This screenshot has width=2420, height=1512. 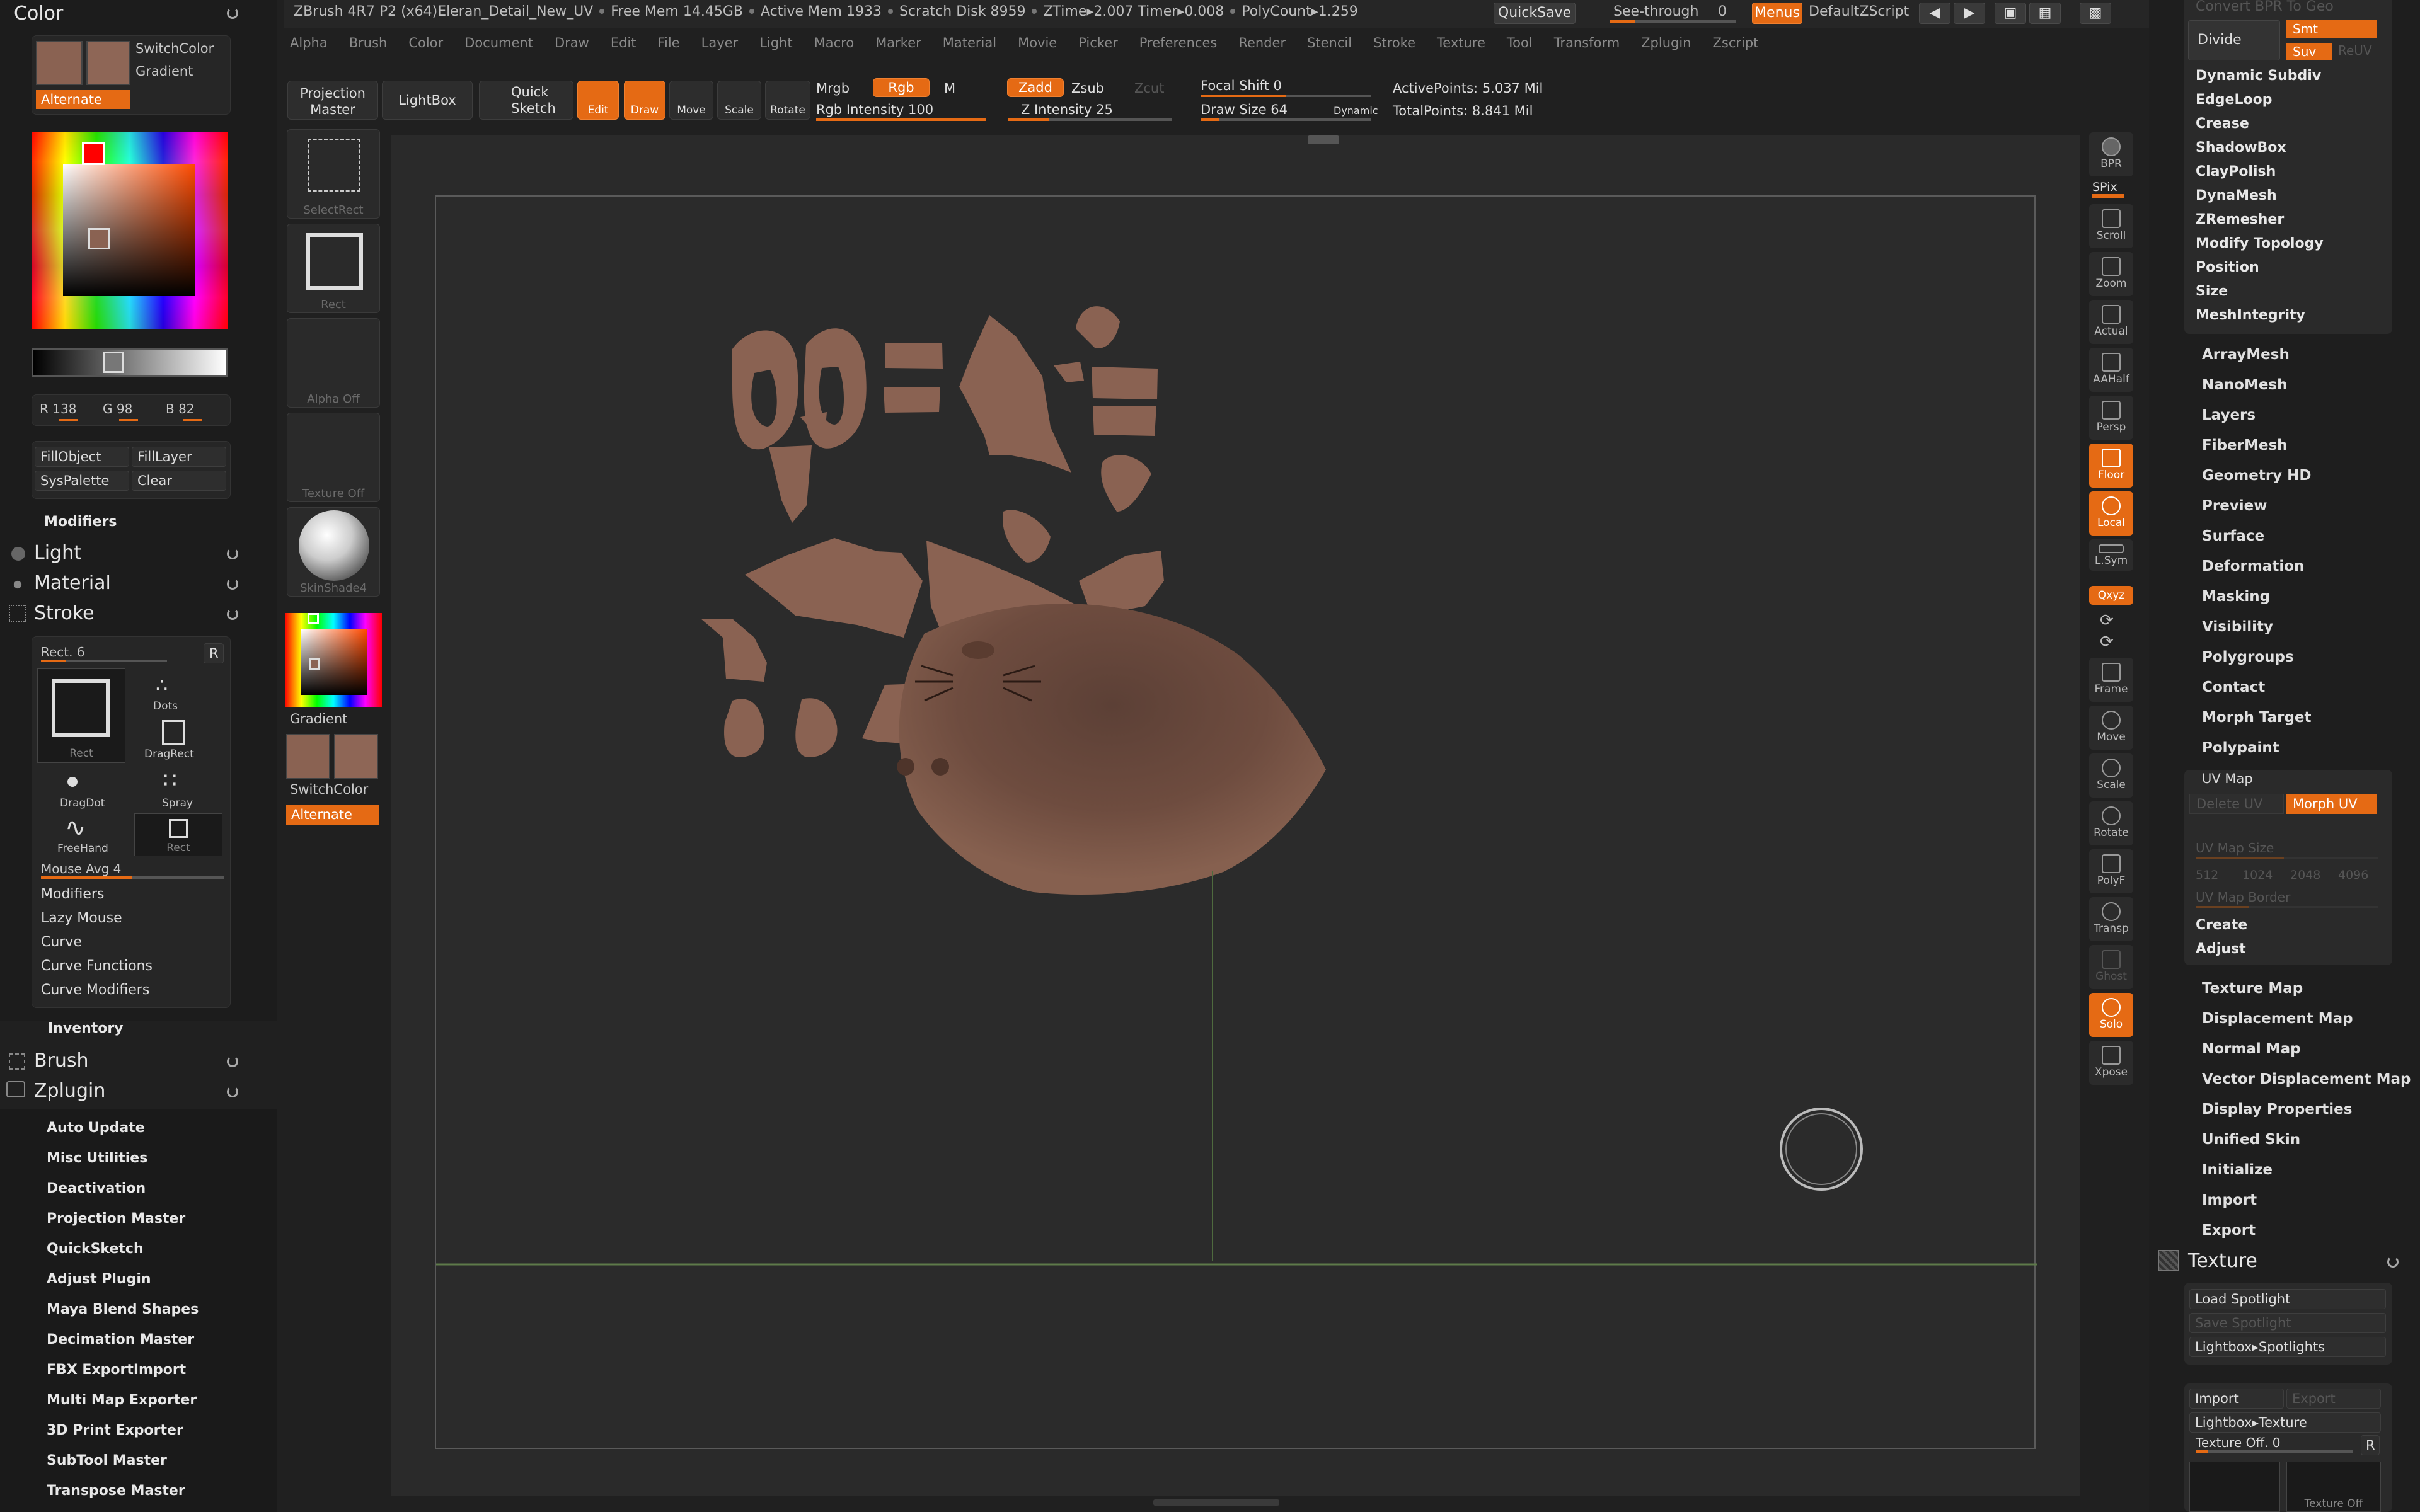 What do you see at coordinates (95, 990) in the screenshot?
I see `curve-modifiers: Curve Modifiers` at bounding box center [95, 990].